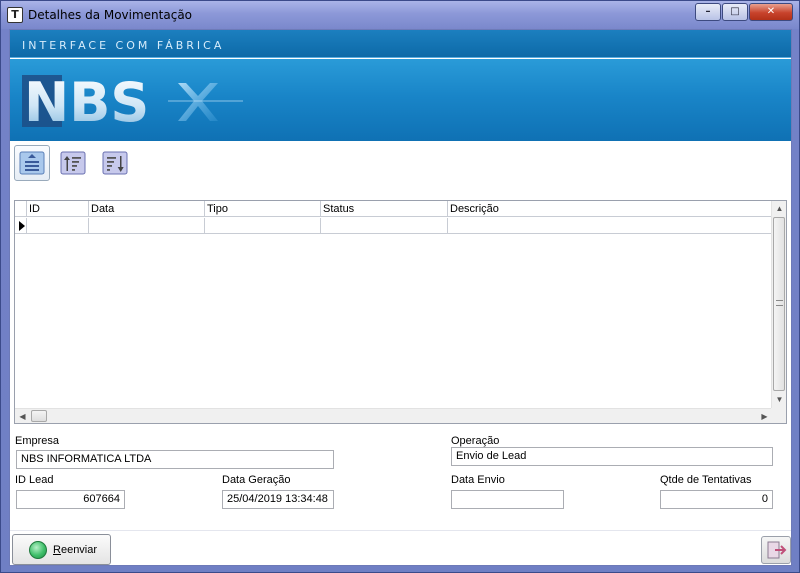 This screenshot has width=800, height=573. What do you see at coordinates (123, 45) in the screenshot?
I see `banner-caption: INTERFACE COM FÁBRICA` at bounding box center [123, 45].